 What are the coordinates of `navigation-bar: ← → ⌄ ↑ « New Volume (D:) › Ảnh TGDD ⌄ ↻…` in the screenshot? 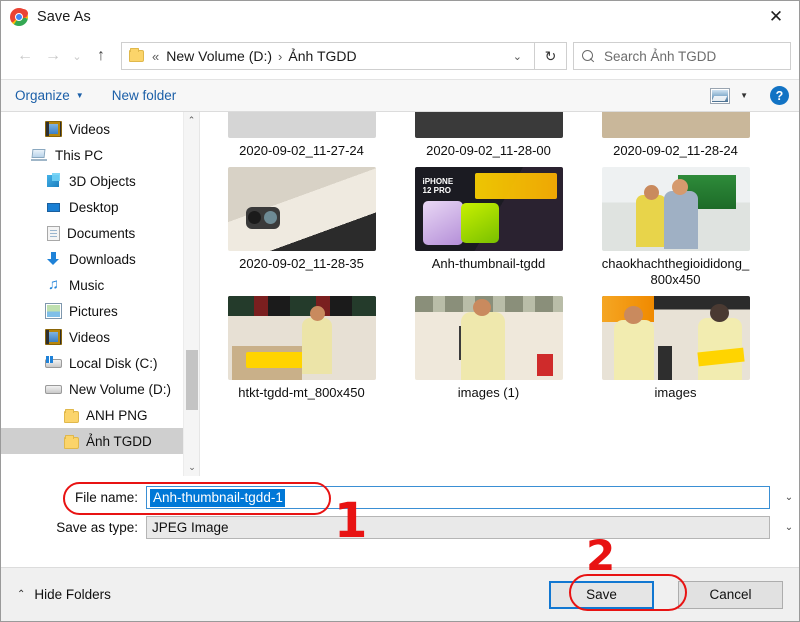 It's located at (400, 56).